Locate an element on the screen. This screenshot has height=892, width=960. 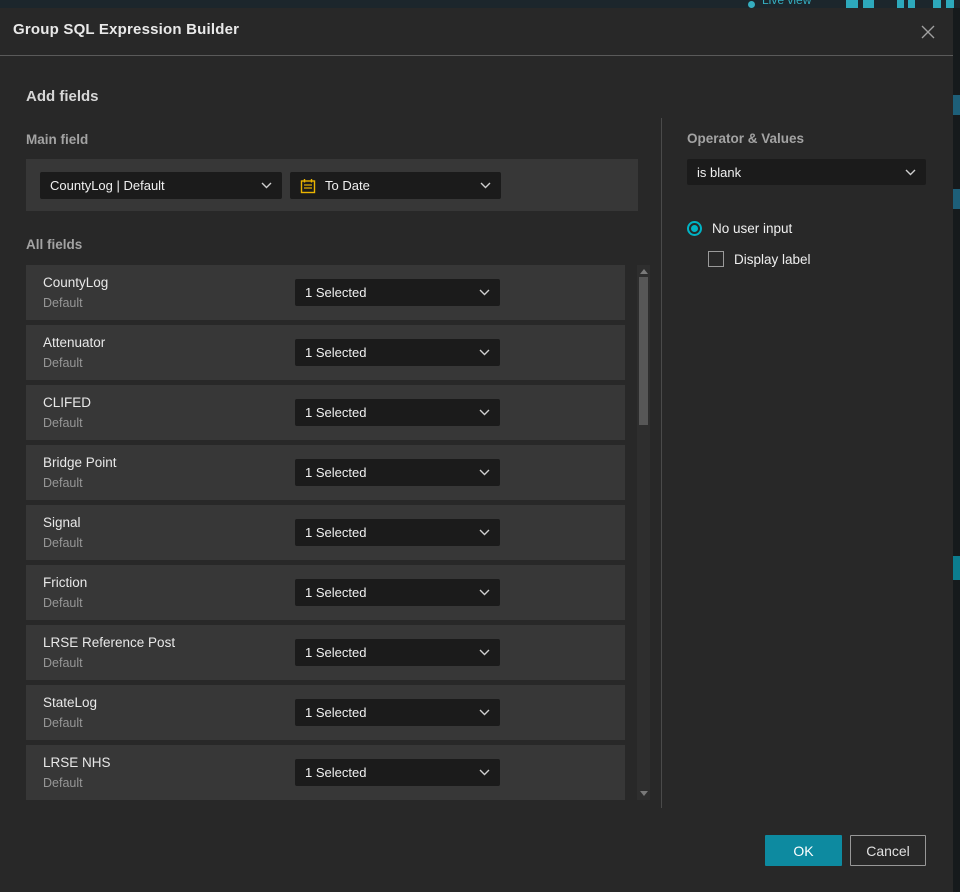
field-row: CLIFED Default 1 Selected is located at coordinates (325, 412).